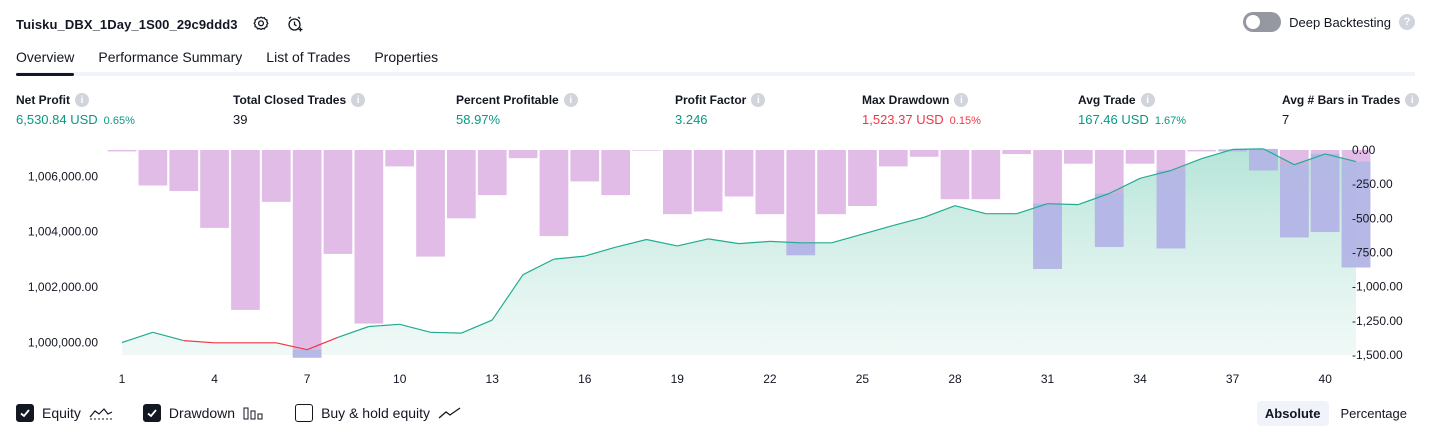 Image resolution: width=1431 pixels, height=438 pixels. Describe the element at coordinates (1132, 110) in the screenshot. I see `metric-avg-trade: Avg Trade i 167.46 USD 1.67%` at that location.